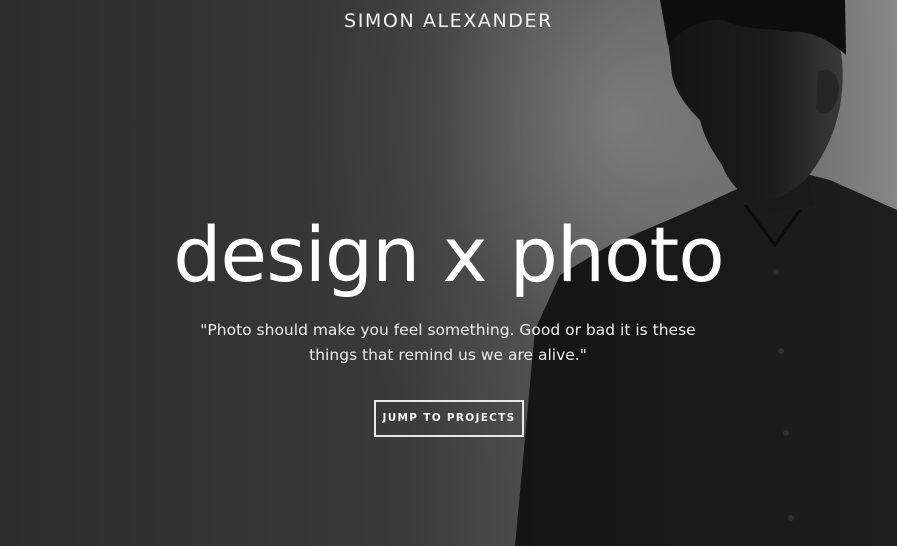 This screenshot has width=897, height=546. Describe the element at coordinates (449, 418) in the screenshot. I see `jump-to-projects-button: JUMP TO PROJECTS` at that location.